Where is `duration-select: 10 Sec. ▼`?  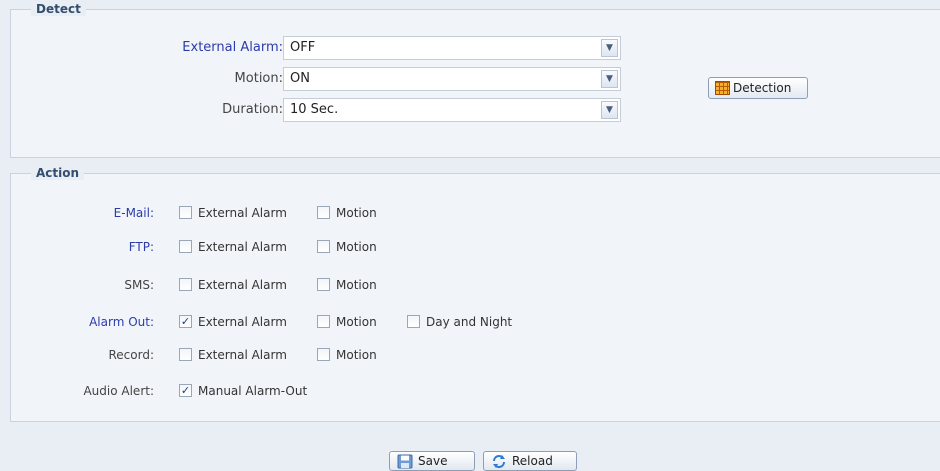 duration-select: 10 Sec. ▼ is located at coordinates (452, 110).